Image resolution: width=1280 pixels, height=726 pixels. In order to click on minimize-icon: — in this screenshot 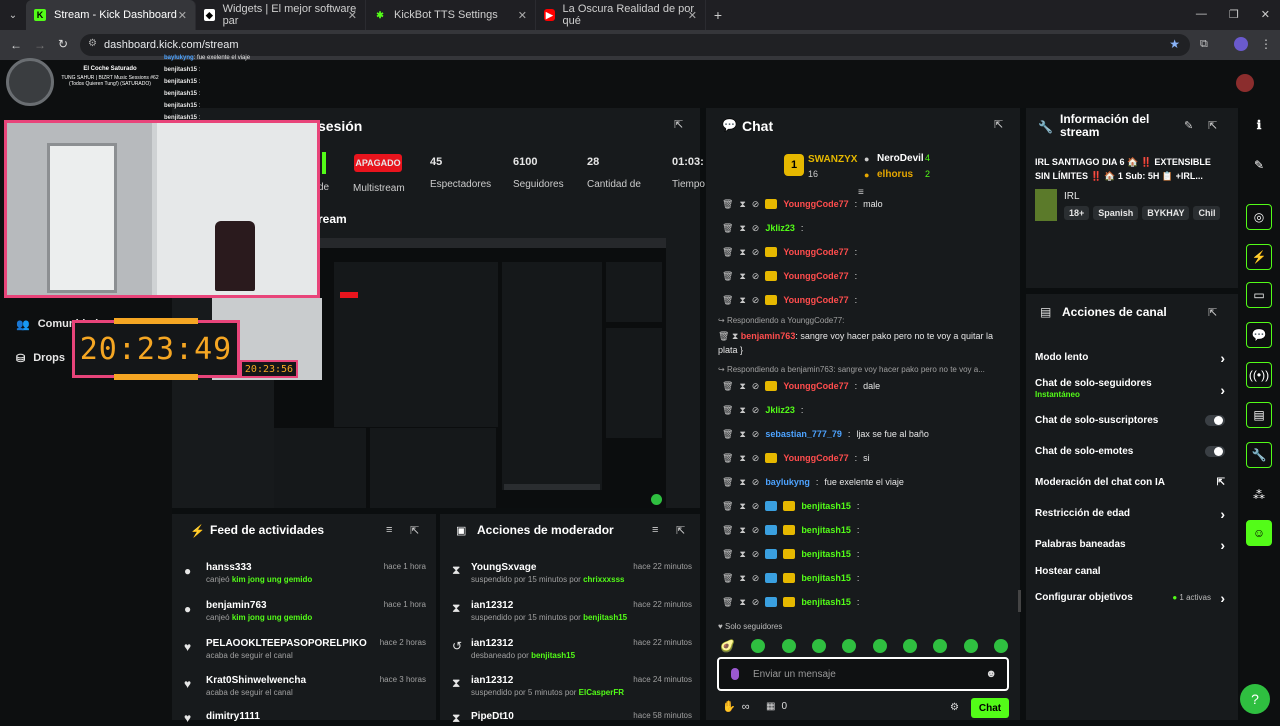, I will do `click(1201, 14)`.